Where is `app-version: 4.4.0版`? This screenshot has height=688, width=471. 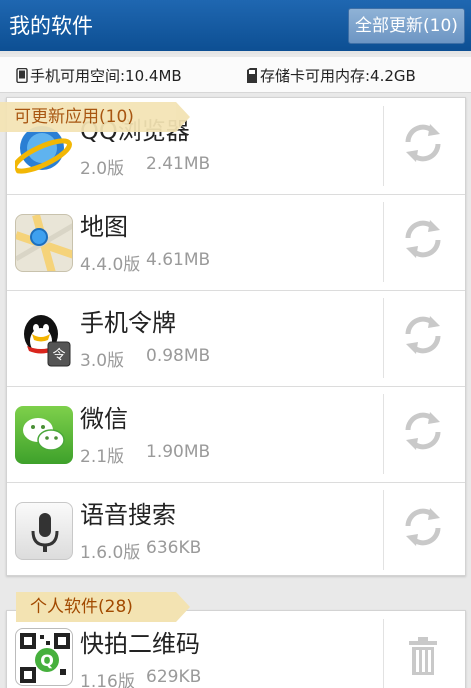
app-version: 4.4.0版 is located at coordinates (110, 265).